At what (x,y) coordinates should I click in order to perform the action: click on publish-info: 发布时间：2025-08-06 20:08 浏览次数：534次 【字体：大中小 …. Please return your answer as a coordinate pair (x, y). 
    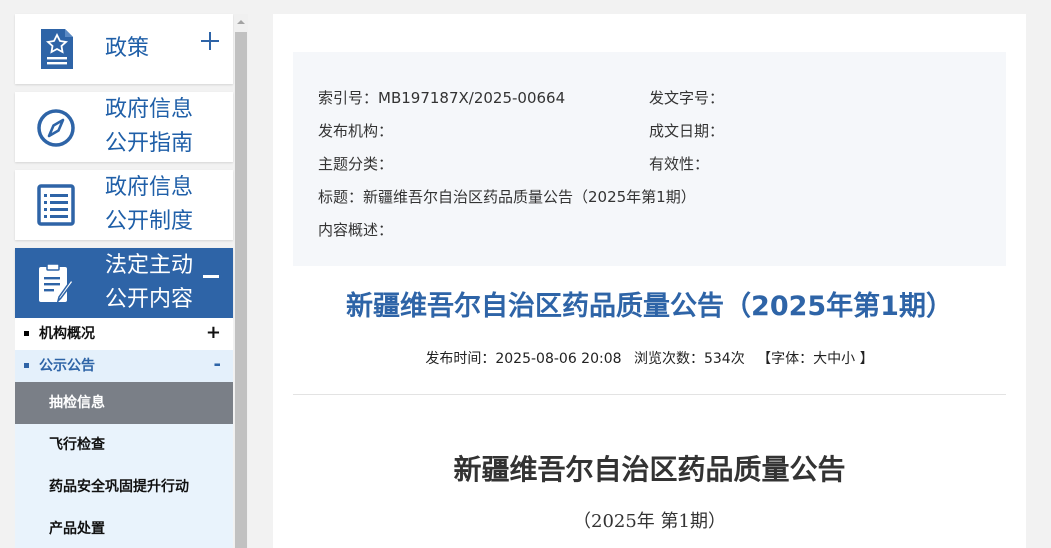
    Looking at the image, I should click on (649, 359).